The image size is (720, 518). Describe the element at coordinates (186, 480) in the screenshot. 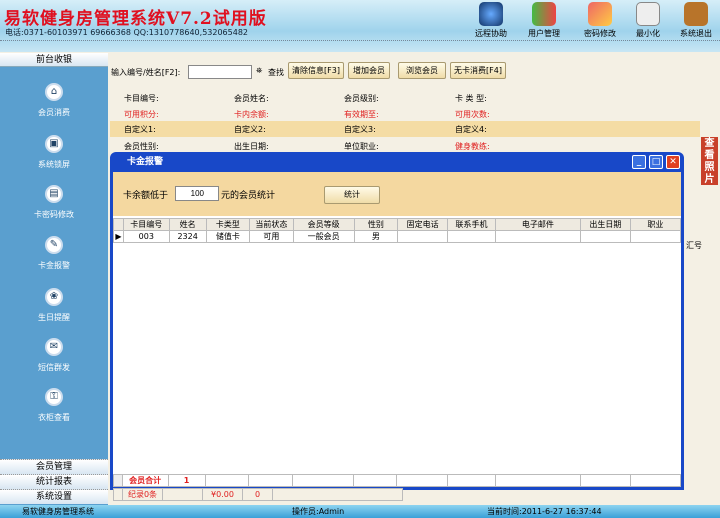

I see `total-members: 1` at that location.